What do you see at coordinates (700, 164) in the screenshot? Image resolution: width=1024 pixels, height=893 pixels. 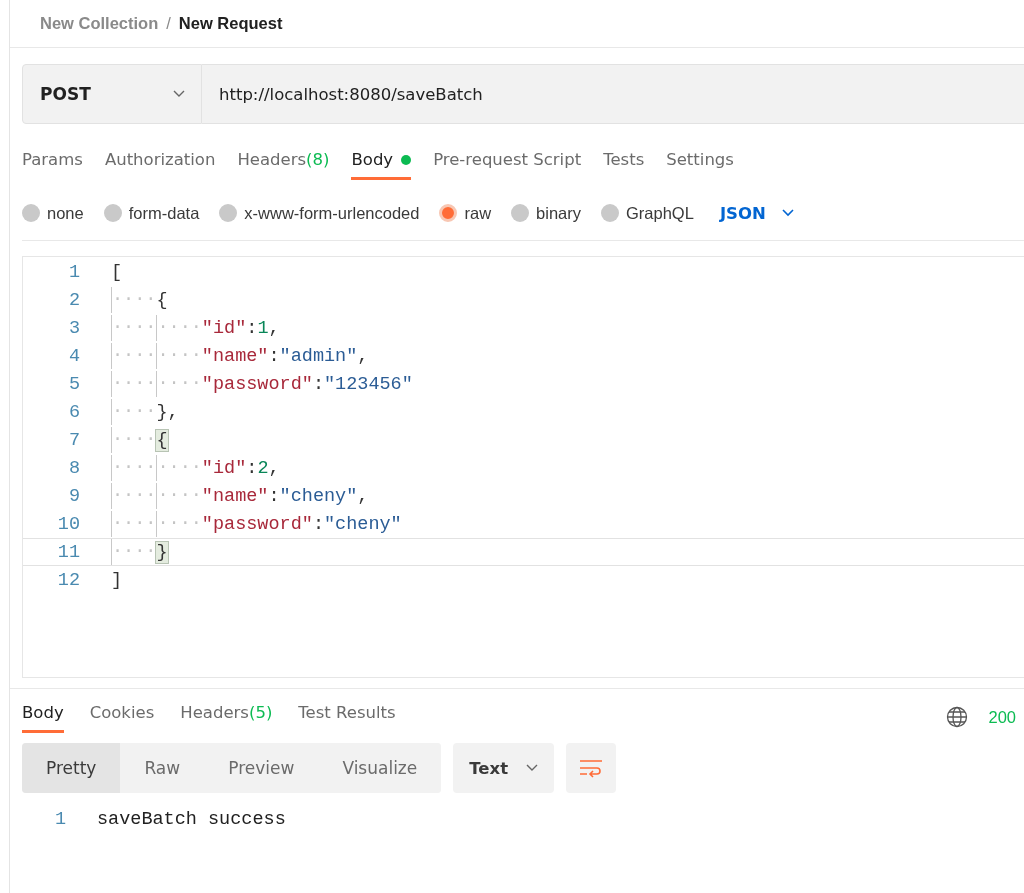 I see `request-tab: Settings` at bounding box center [700, 164].